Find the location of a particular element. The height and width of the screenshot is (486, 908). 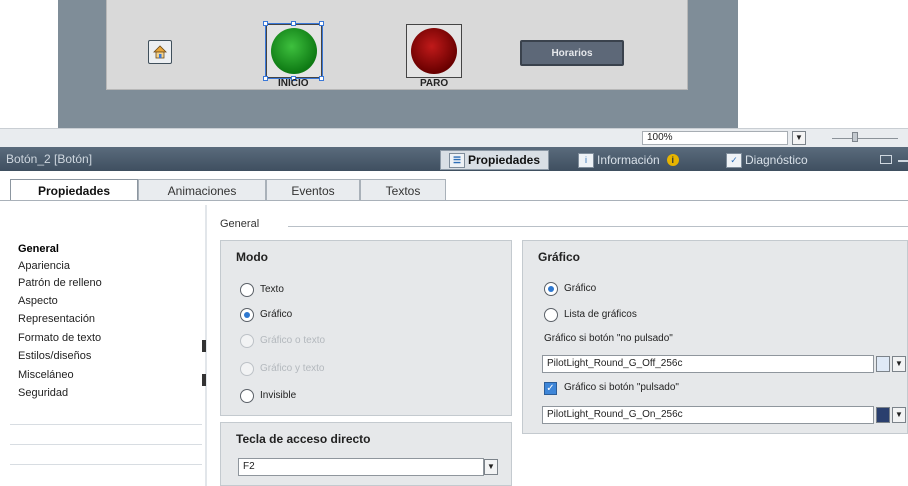

pulsado-dropdown-button: ▼ is located at coordinates (899, 415).